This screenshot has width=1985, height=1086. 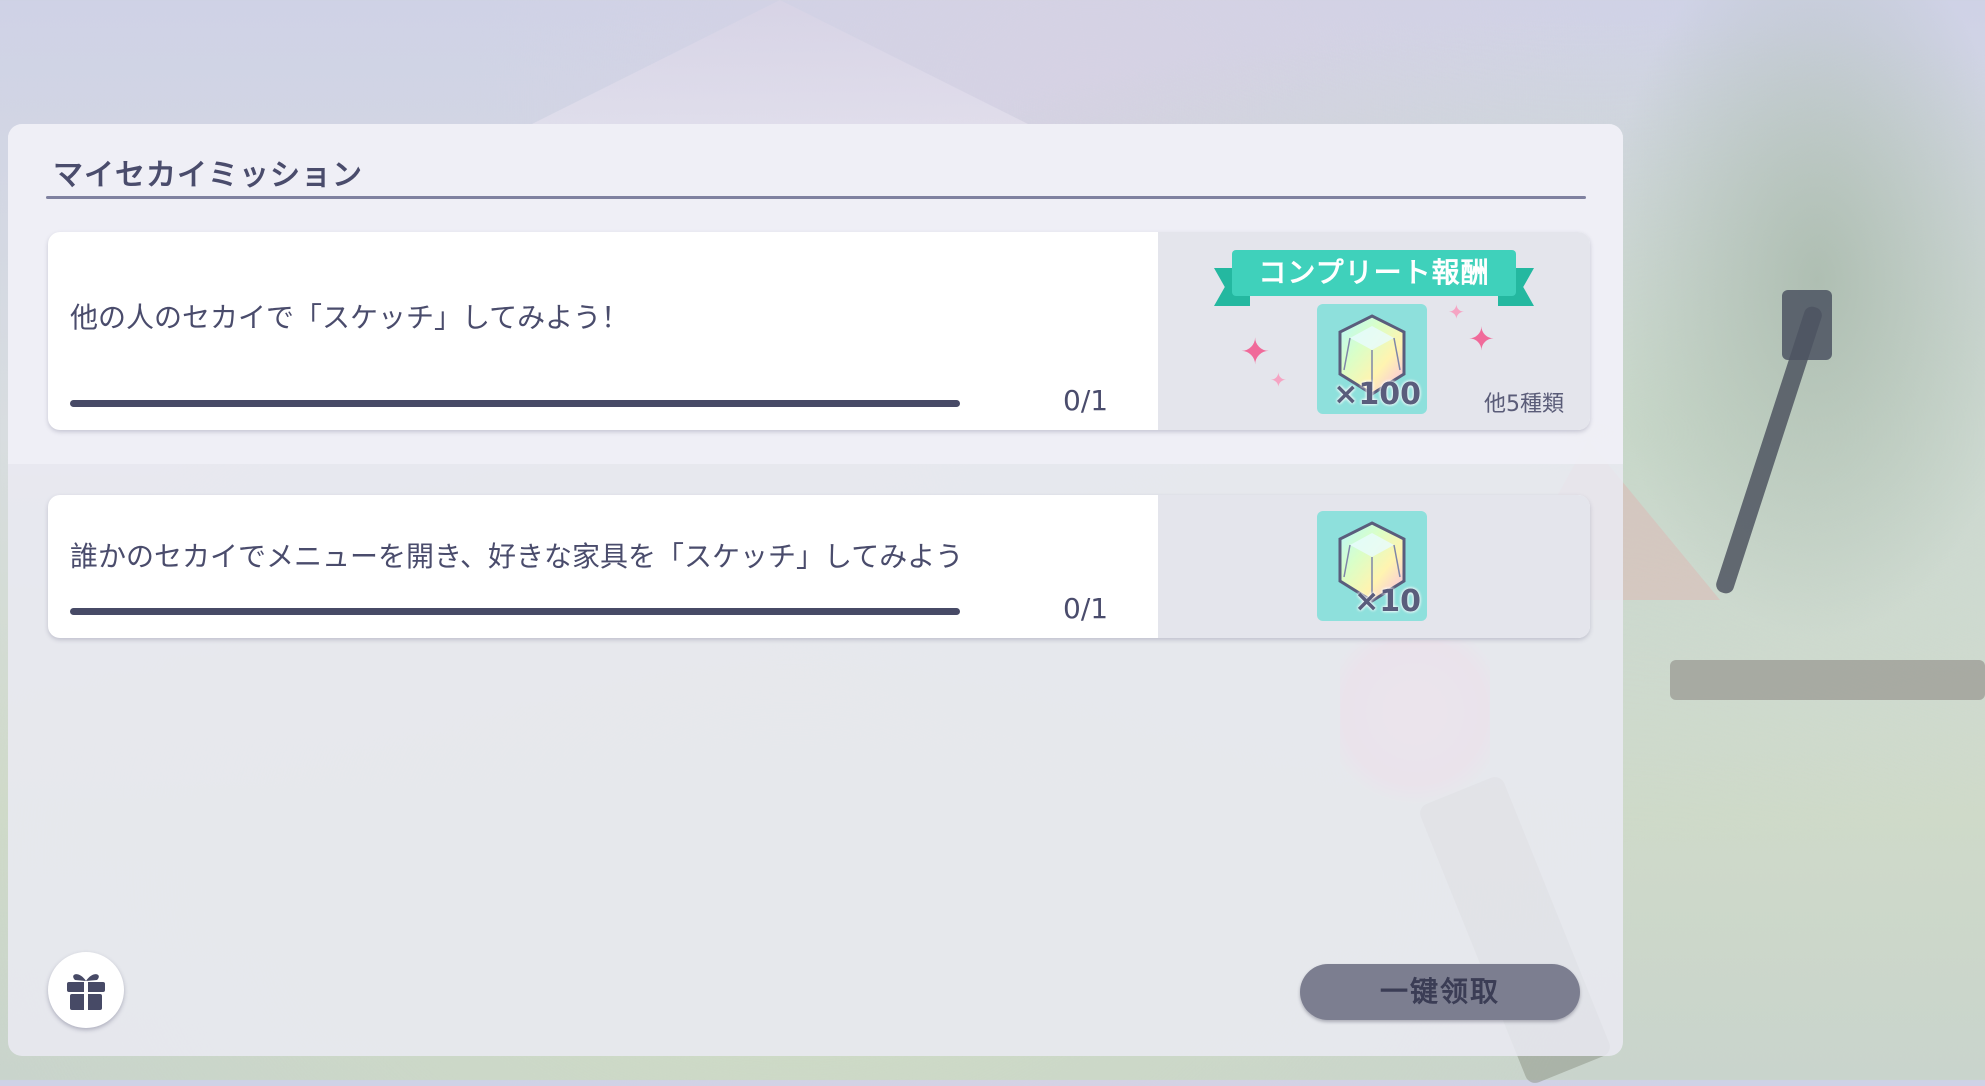 What do you see at coordinates (1807, 325) in the screenshot?
I see `background-lamp-head` at bounding box center [1807, 325].